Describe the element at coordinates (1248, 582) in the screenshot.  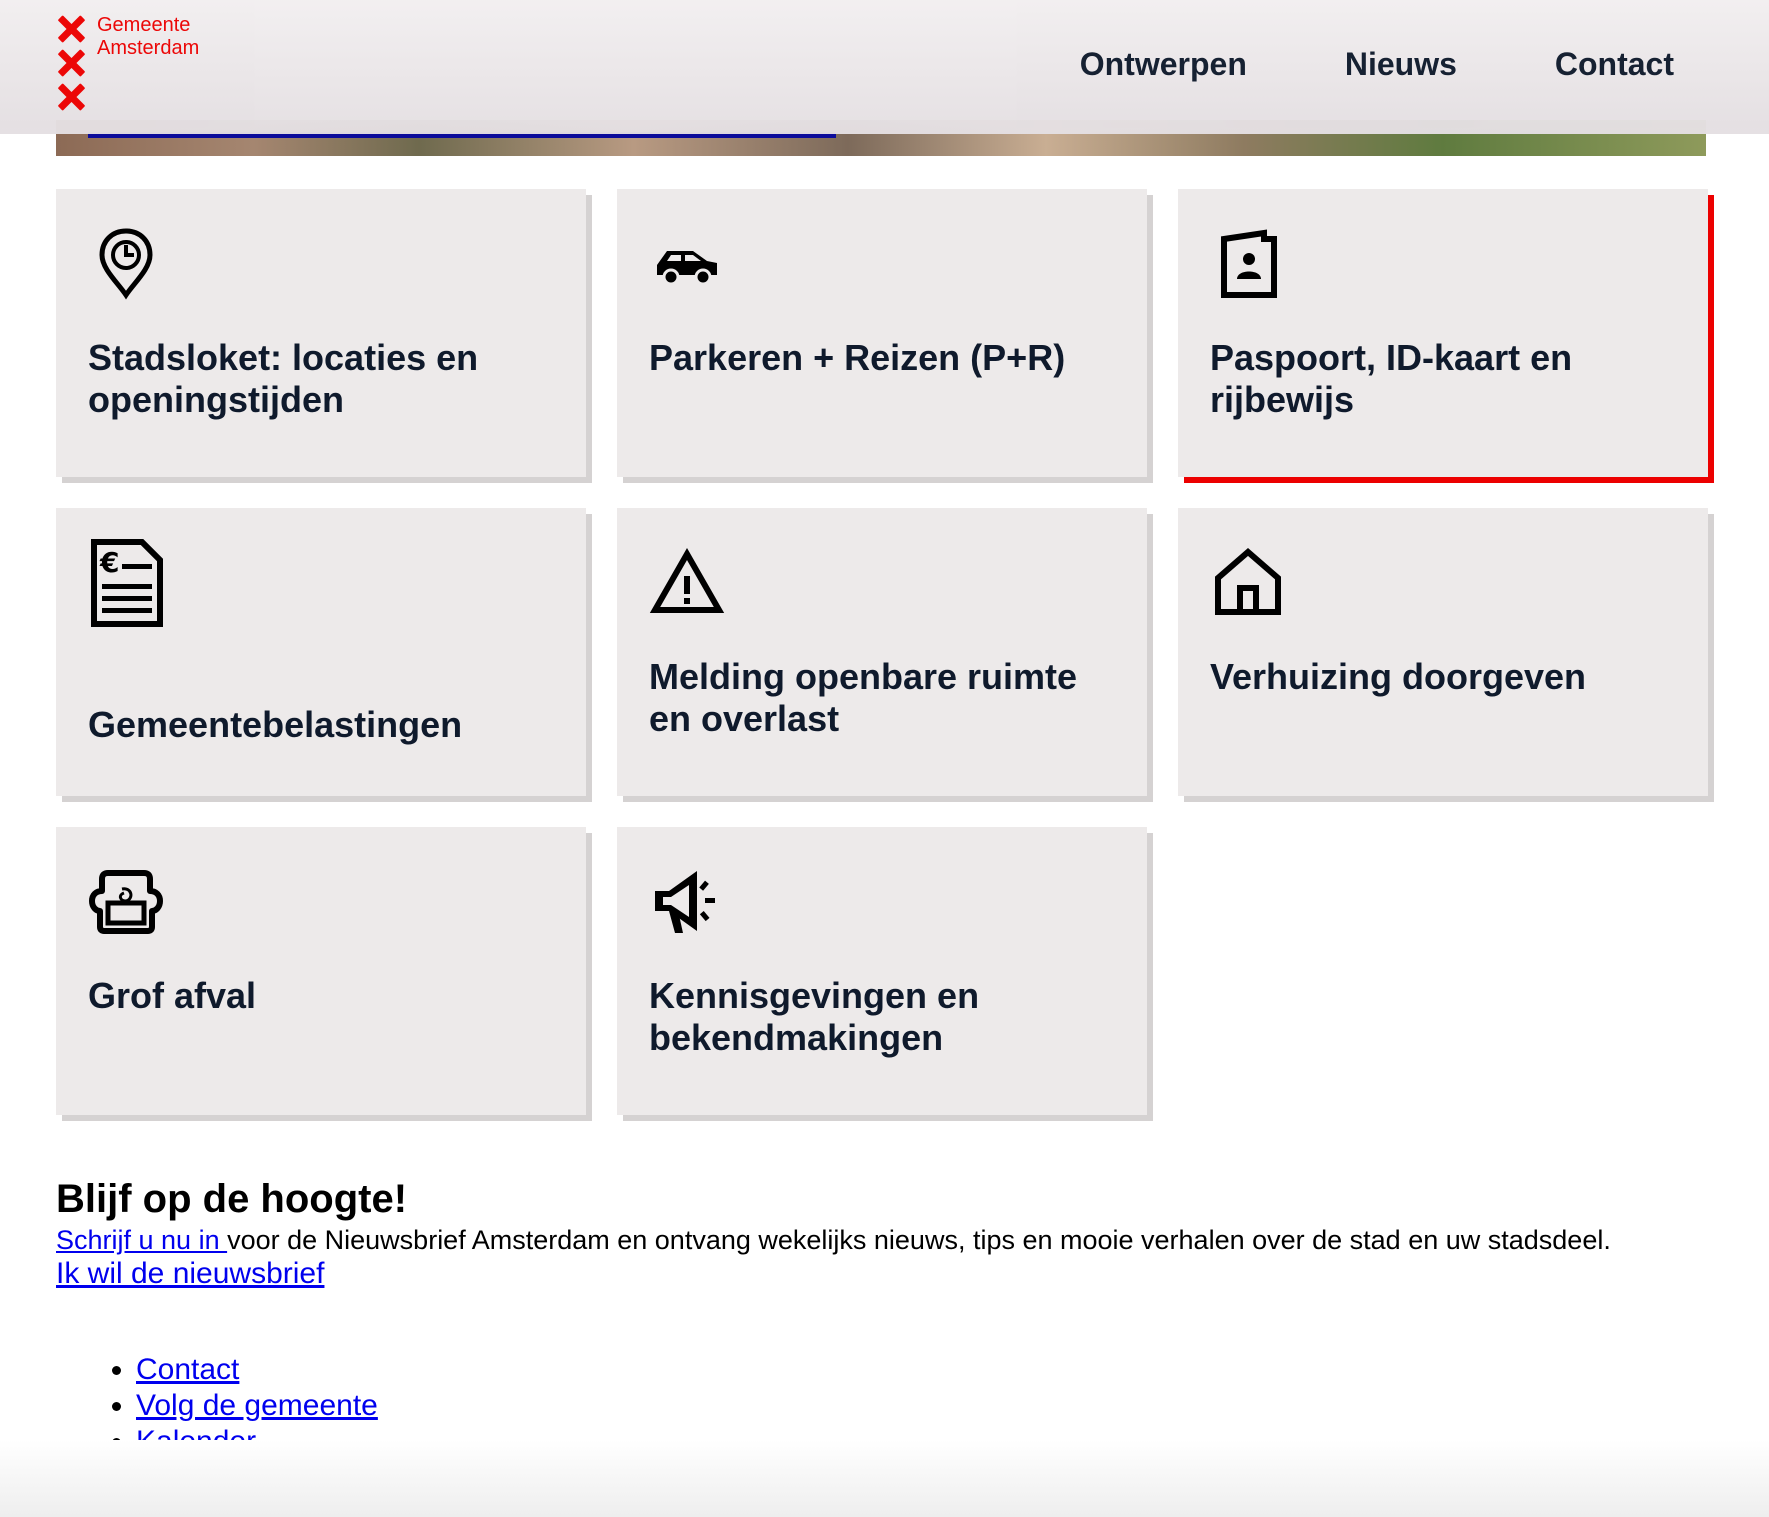
I see `house-icon` at that location.